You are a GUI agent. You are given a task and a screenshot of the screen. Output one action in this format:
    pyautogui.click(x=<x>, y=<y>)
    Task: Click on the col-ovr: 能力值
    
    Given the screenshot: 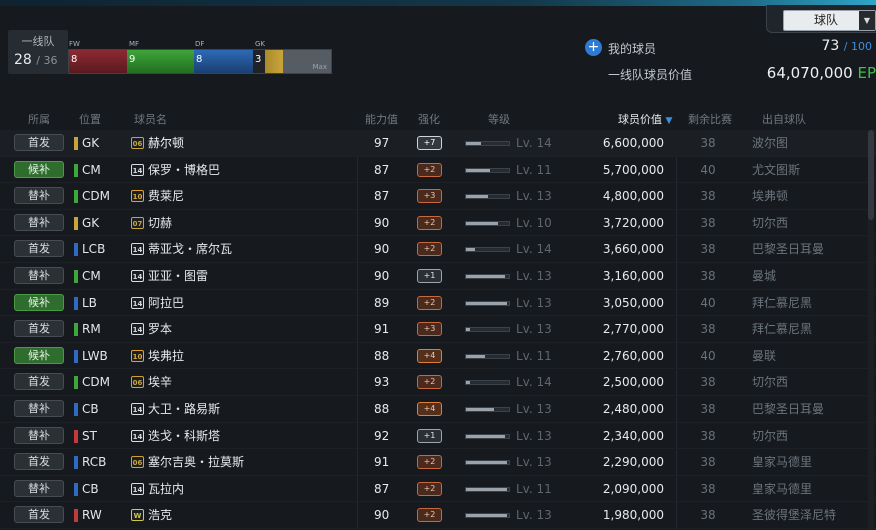 What is the action you would take?
    pyautogui.click(x=381, y=119)
    